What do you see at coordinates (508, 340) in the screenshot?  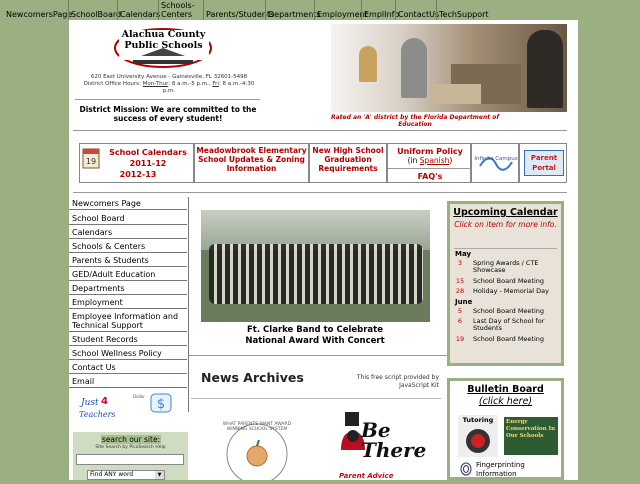 I see `calendar-event: 19 School Board Meeting` at bounding box center [508, 340].